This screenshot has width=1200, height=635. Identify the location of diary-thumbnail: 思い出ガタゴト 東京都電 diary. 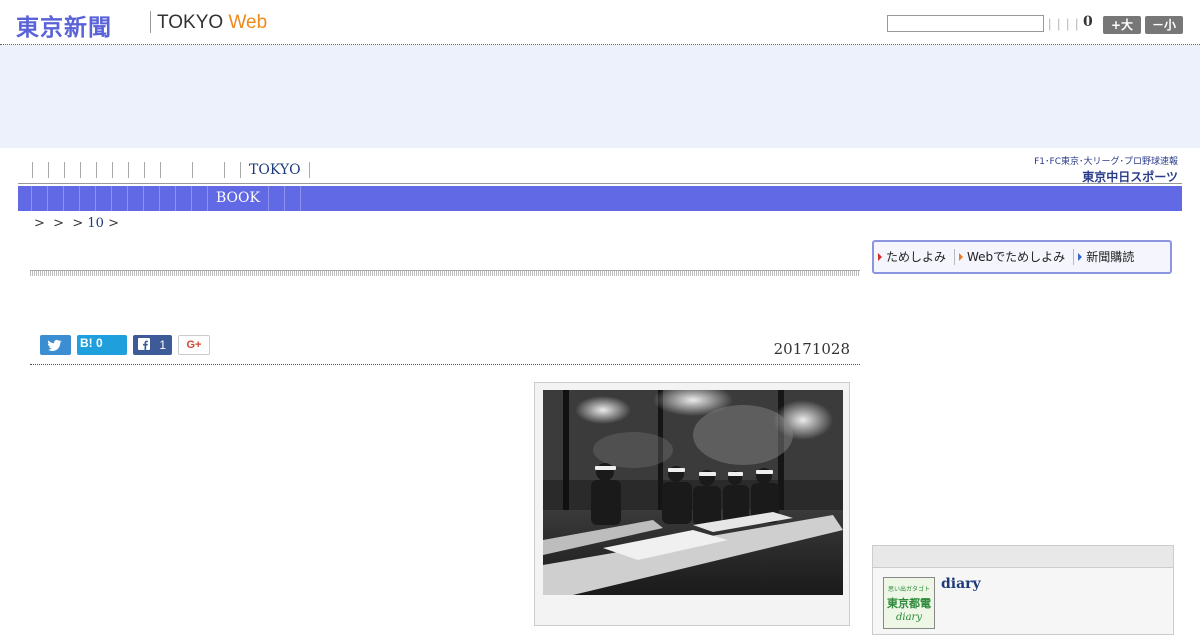
(909, 603).